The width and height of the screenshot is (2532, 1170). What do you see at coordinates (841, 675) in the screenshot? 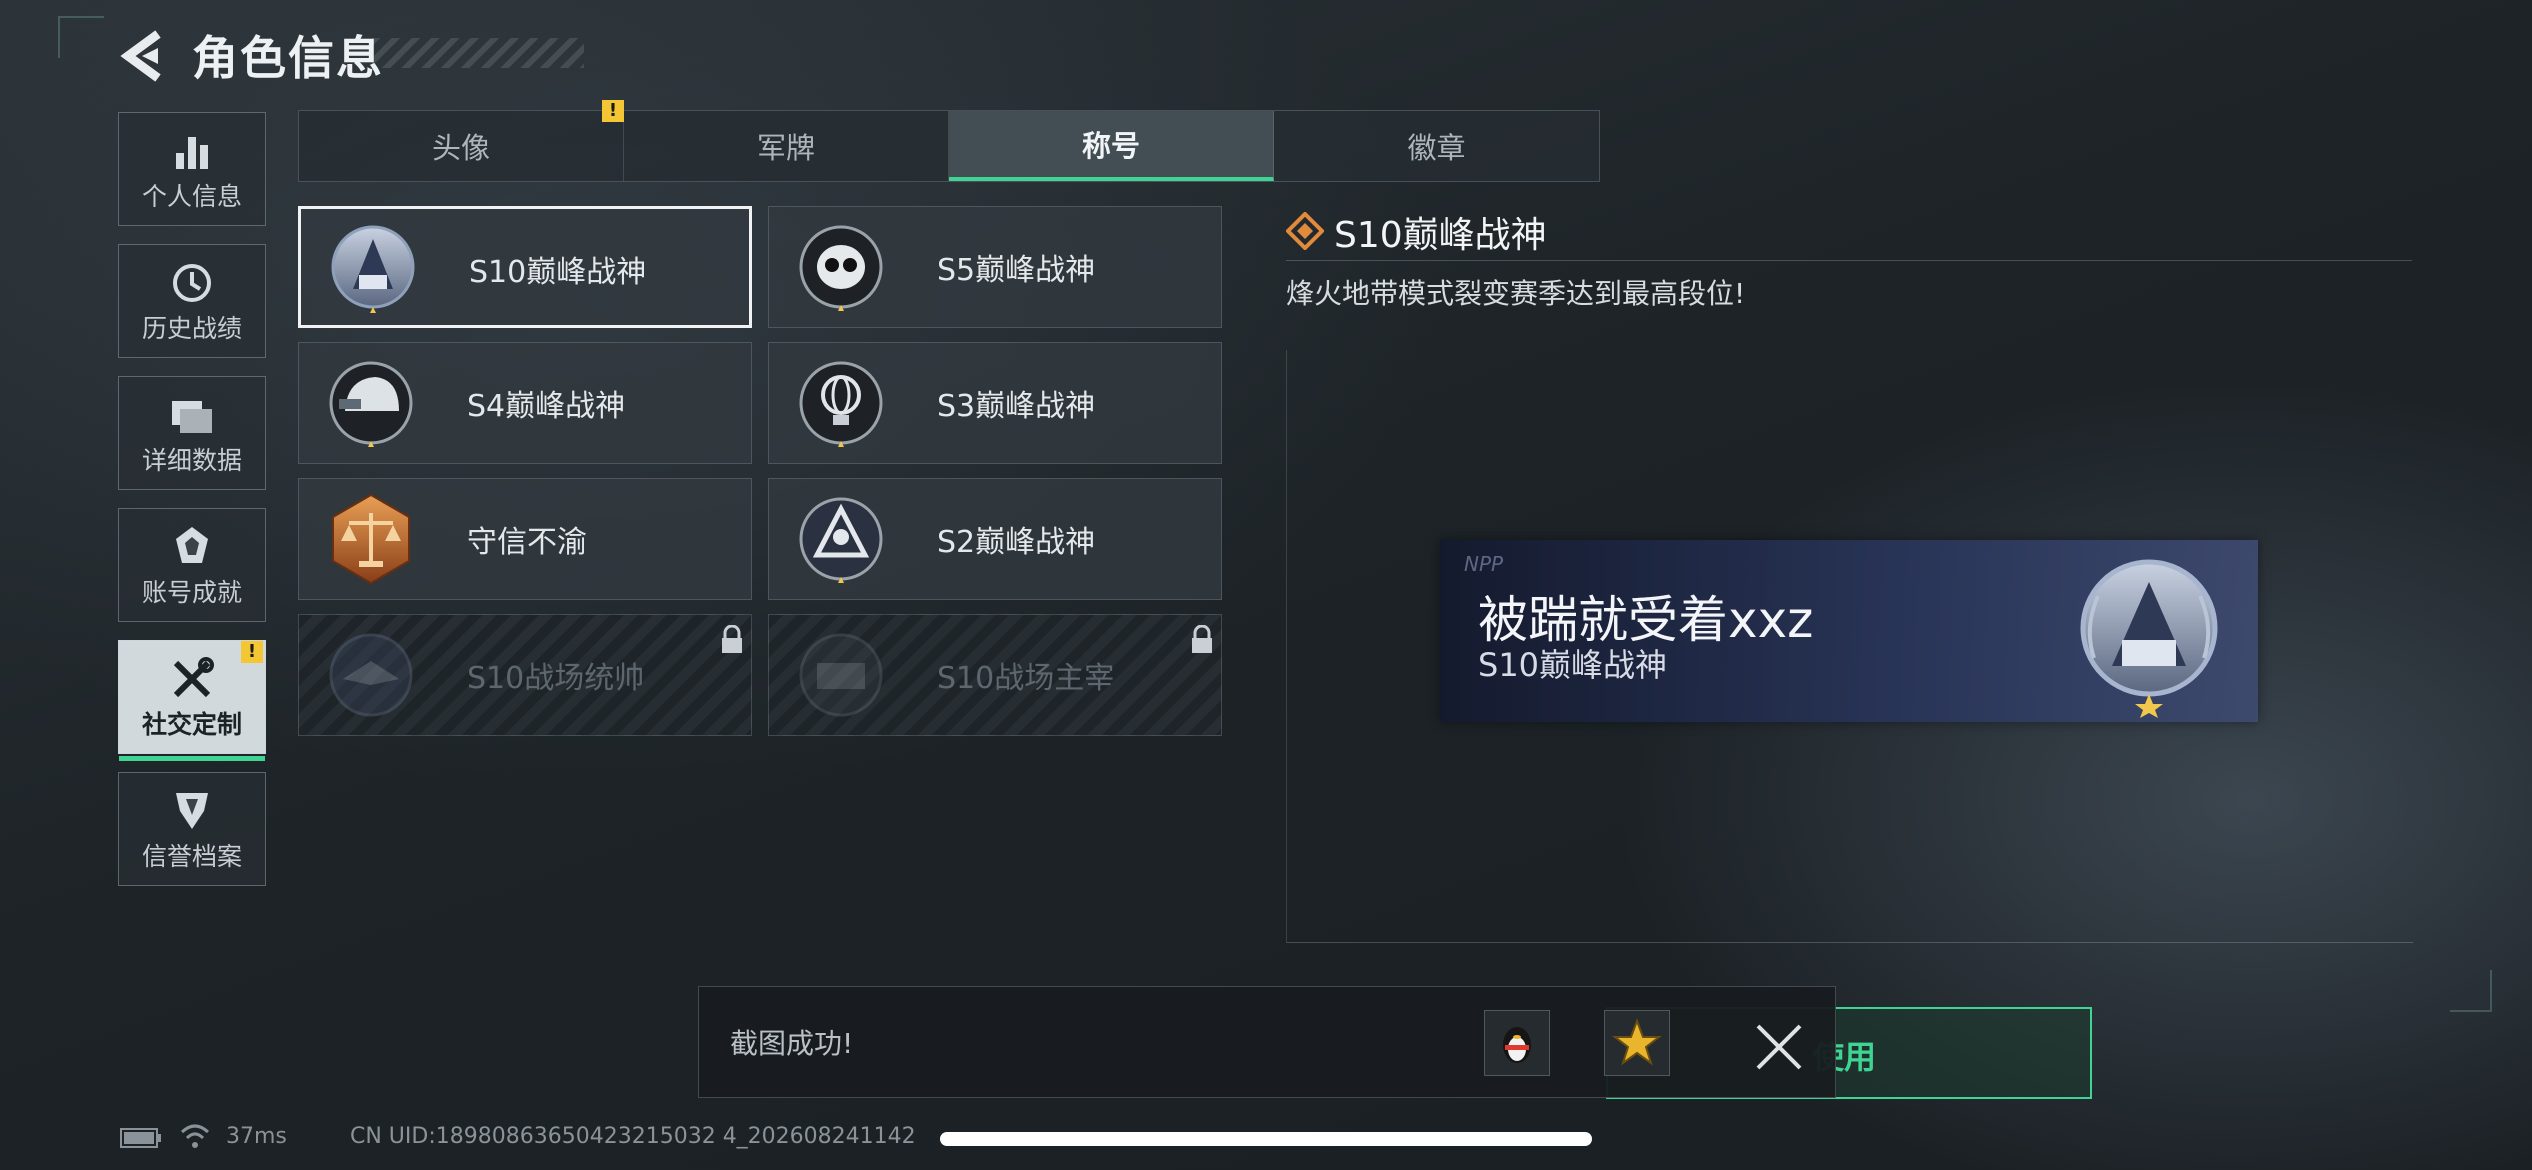
I see `s10-colosseum-emblem-icon` at bounding box center [841, 675].